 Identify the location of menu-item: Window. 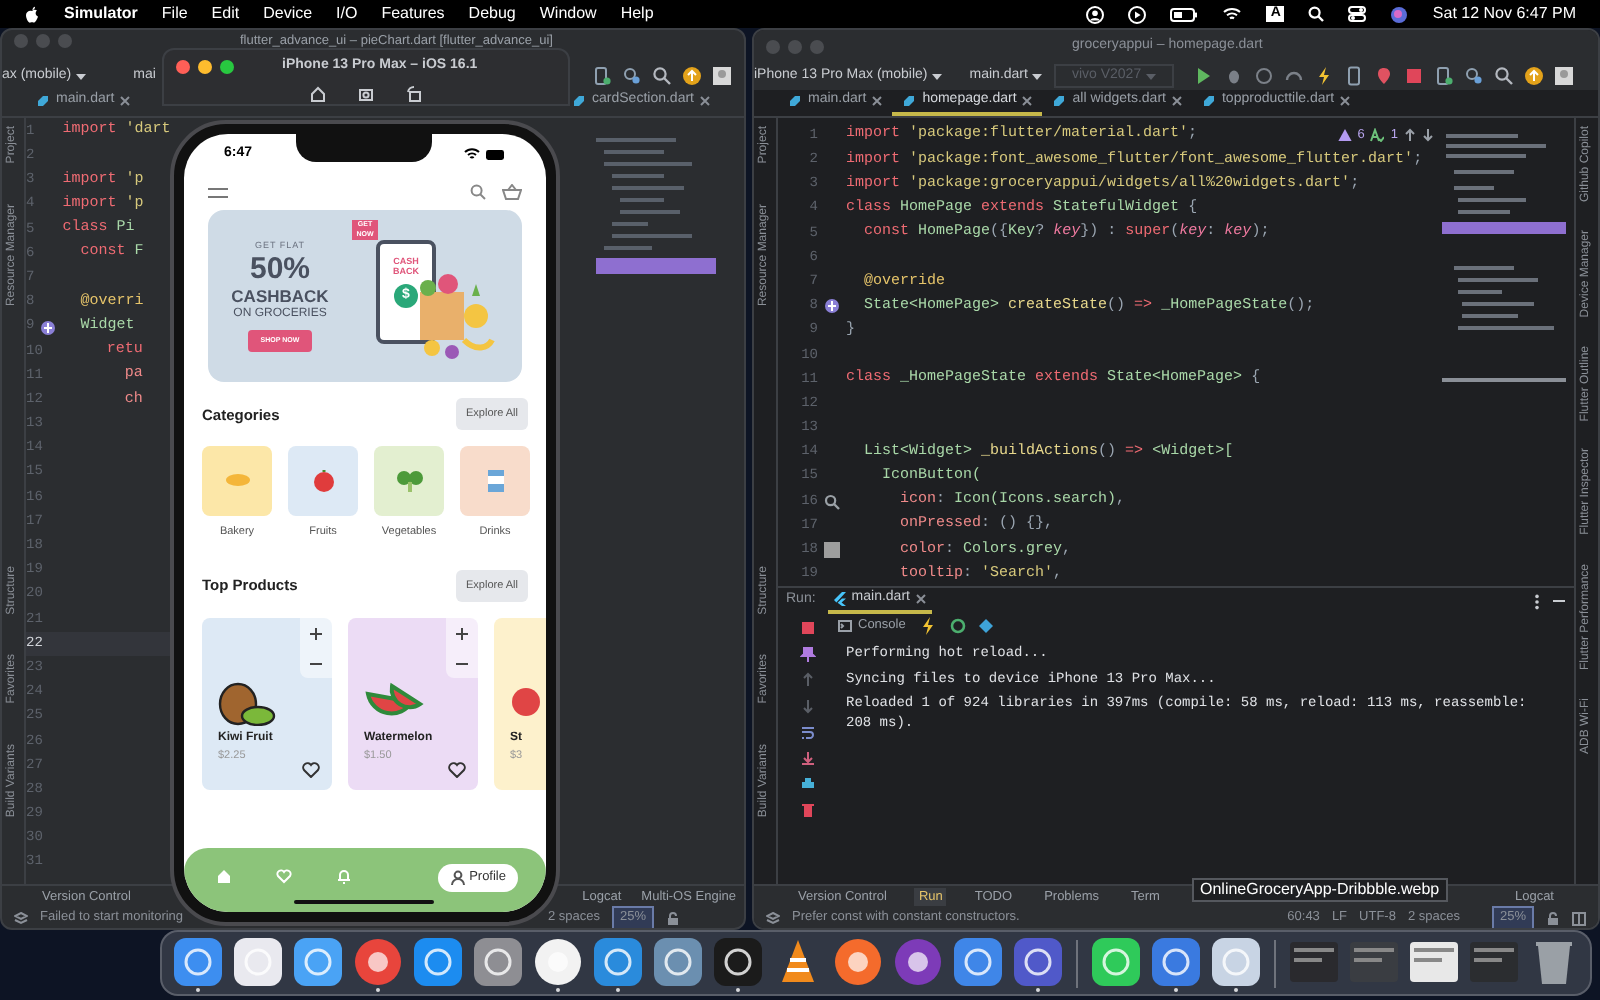
(568, 14).